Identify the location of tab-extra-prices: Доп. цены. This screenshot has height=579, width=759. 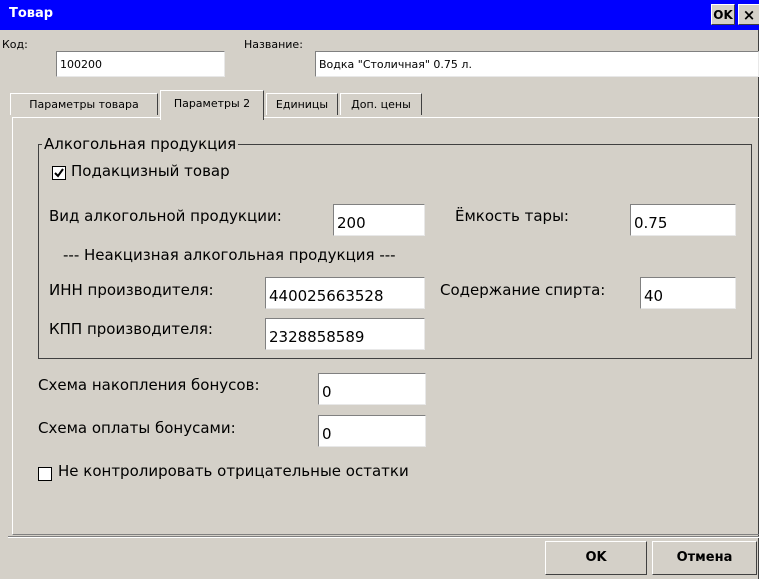
(381, 104).